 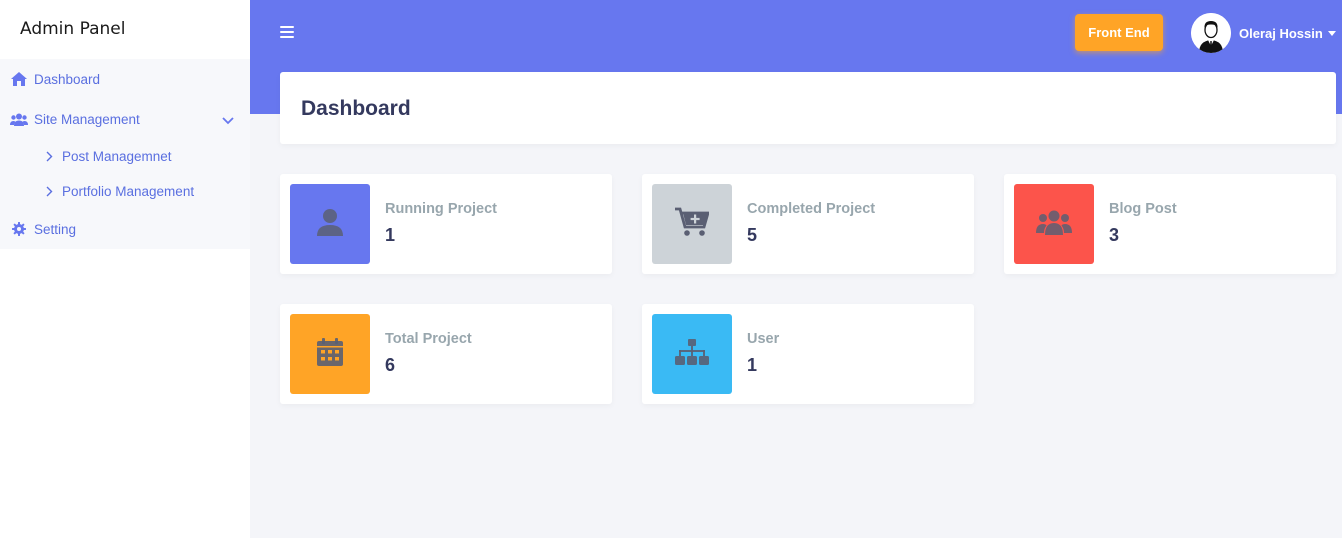 I want to click on home-icon, so click(x=19, y=79).